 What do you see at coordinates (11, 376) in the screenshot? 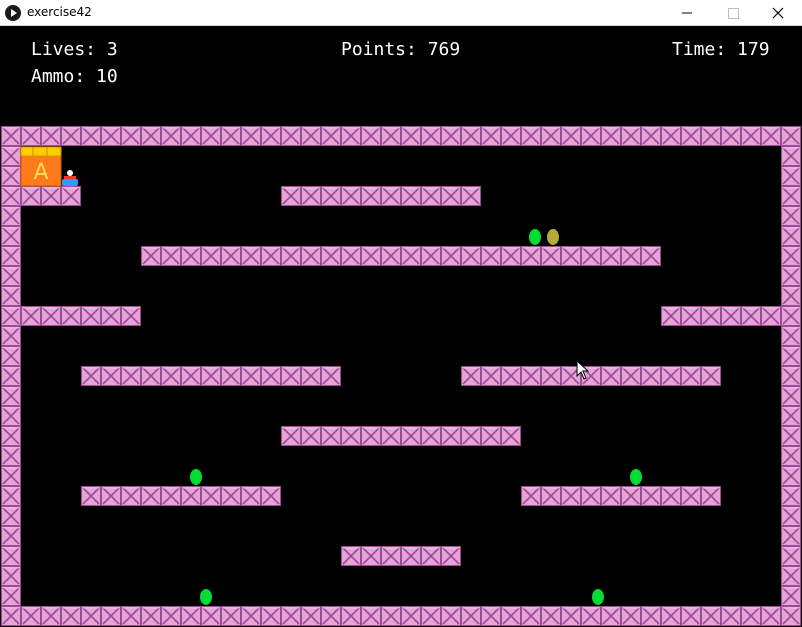
I see `left-wall` at bounding box center [11, 376].